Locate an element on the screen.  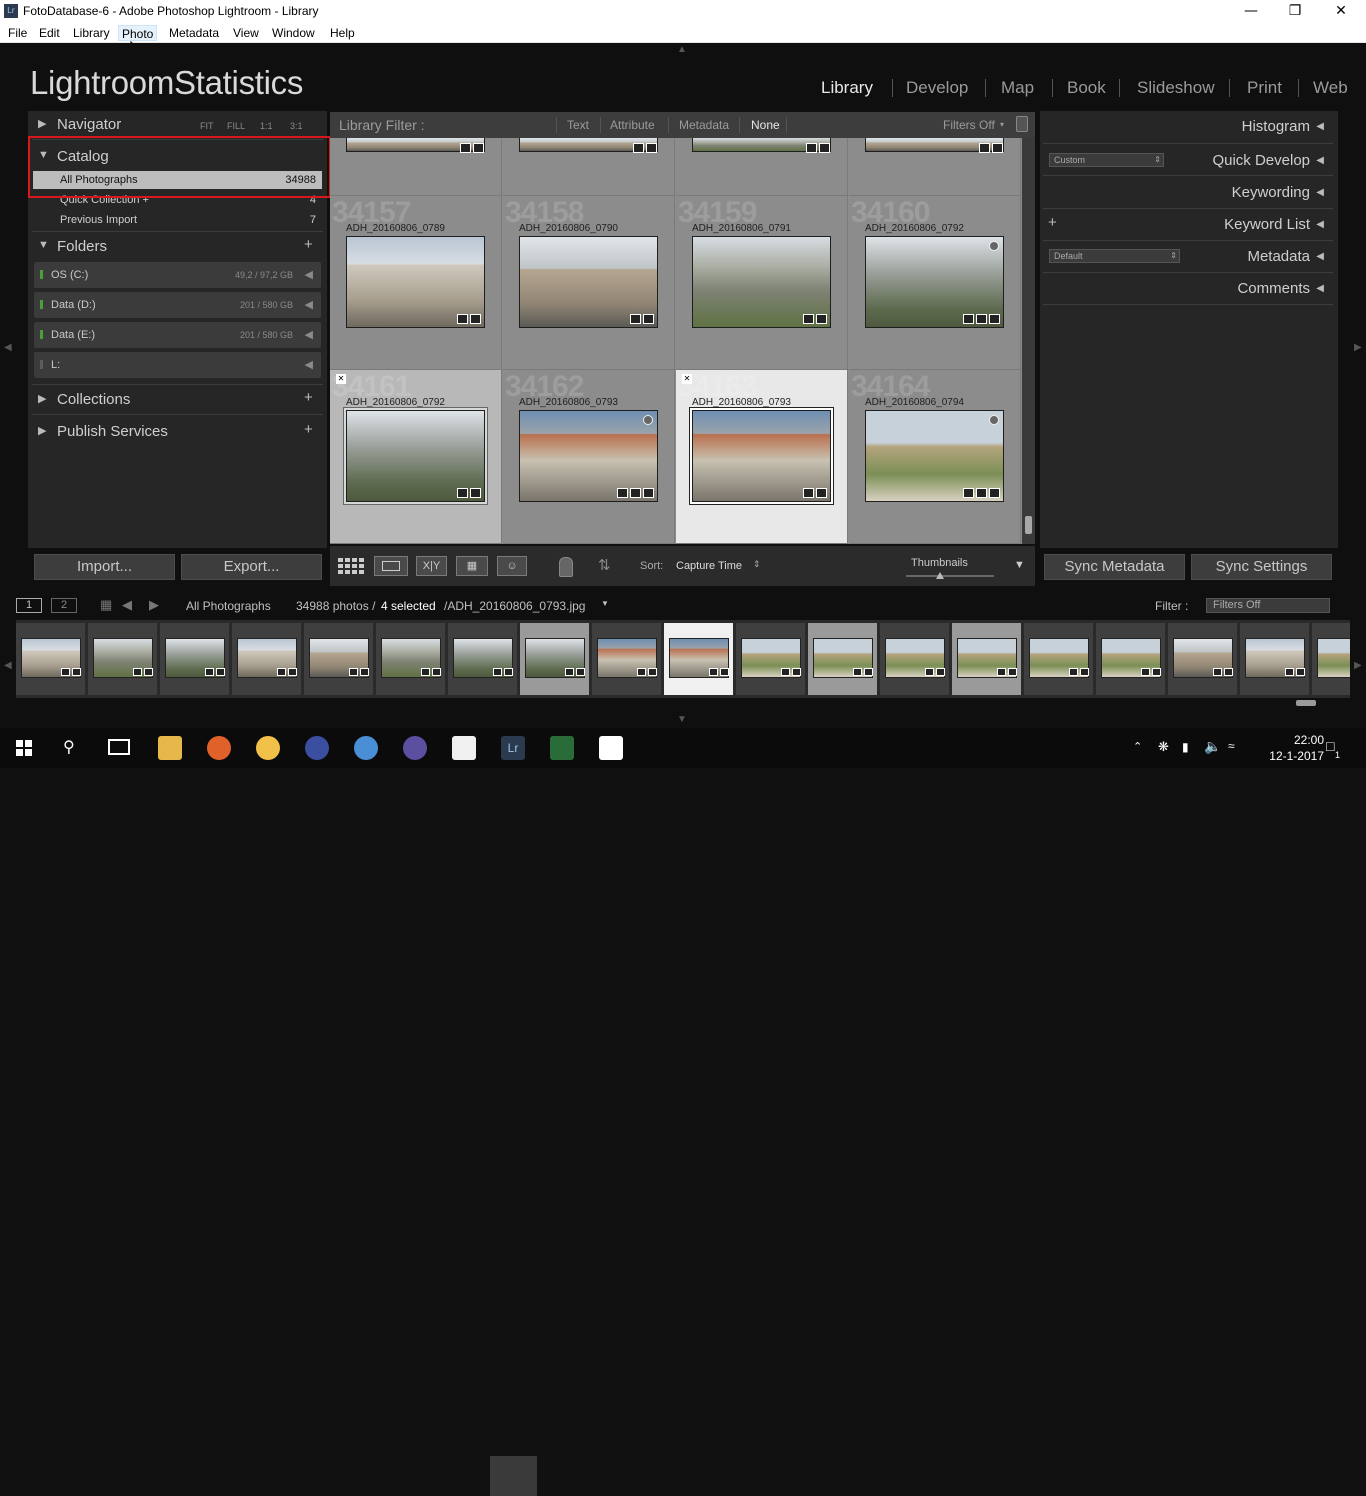
sort-direction-icon: ⇅ is located at coordinates (604, 565).